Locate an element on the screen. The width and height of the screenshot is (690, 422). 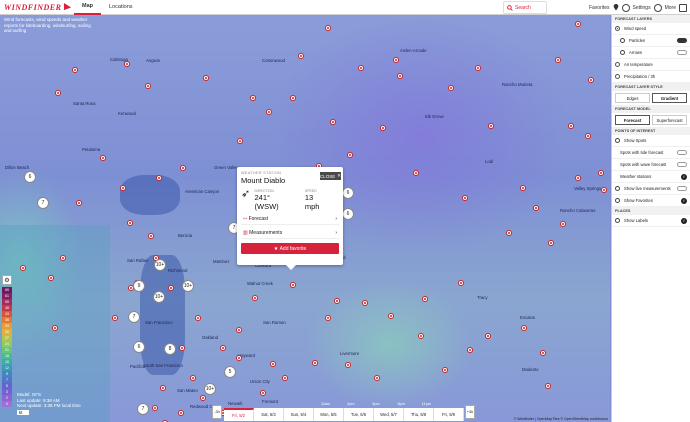
day-tab: Sun, 5/4 is located at coordinates (299, 414).